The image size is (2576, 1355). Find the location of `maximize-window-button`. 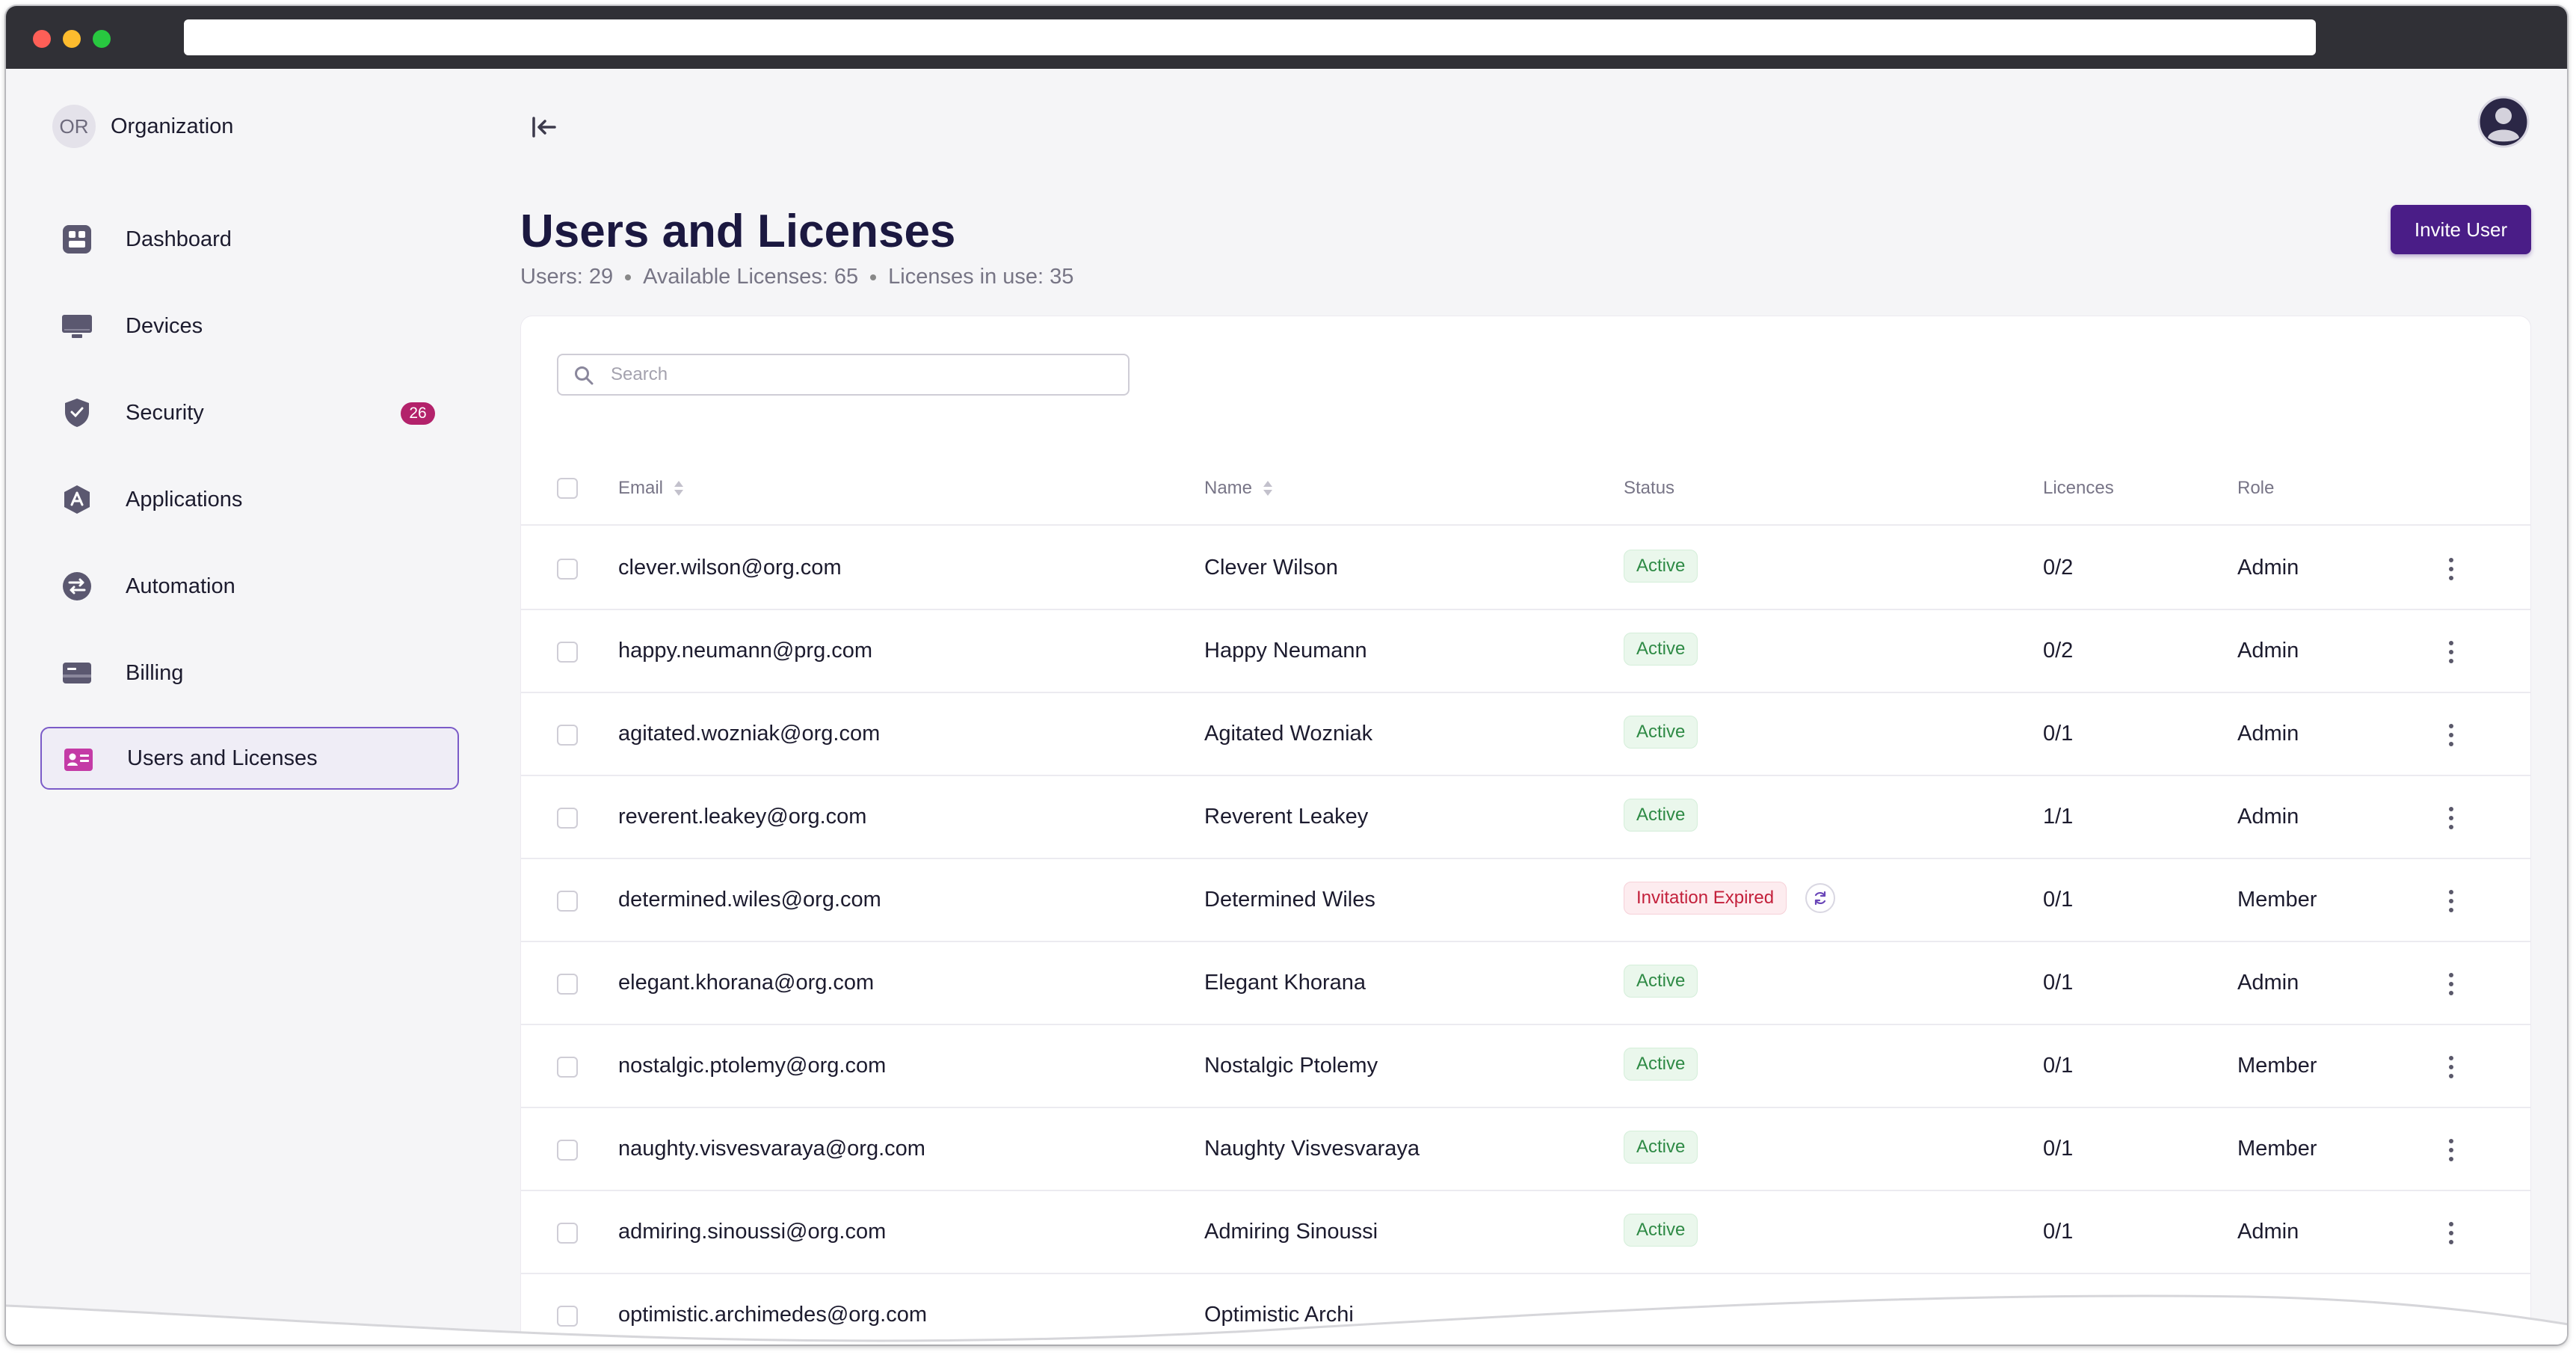

maximize-window-button is located at coordinates (102, 39).